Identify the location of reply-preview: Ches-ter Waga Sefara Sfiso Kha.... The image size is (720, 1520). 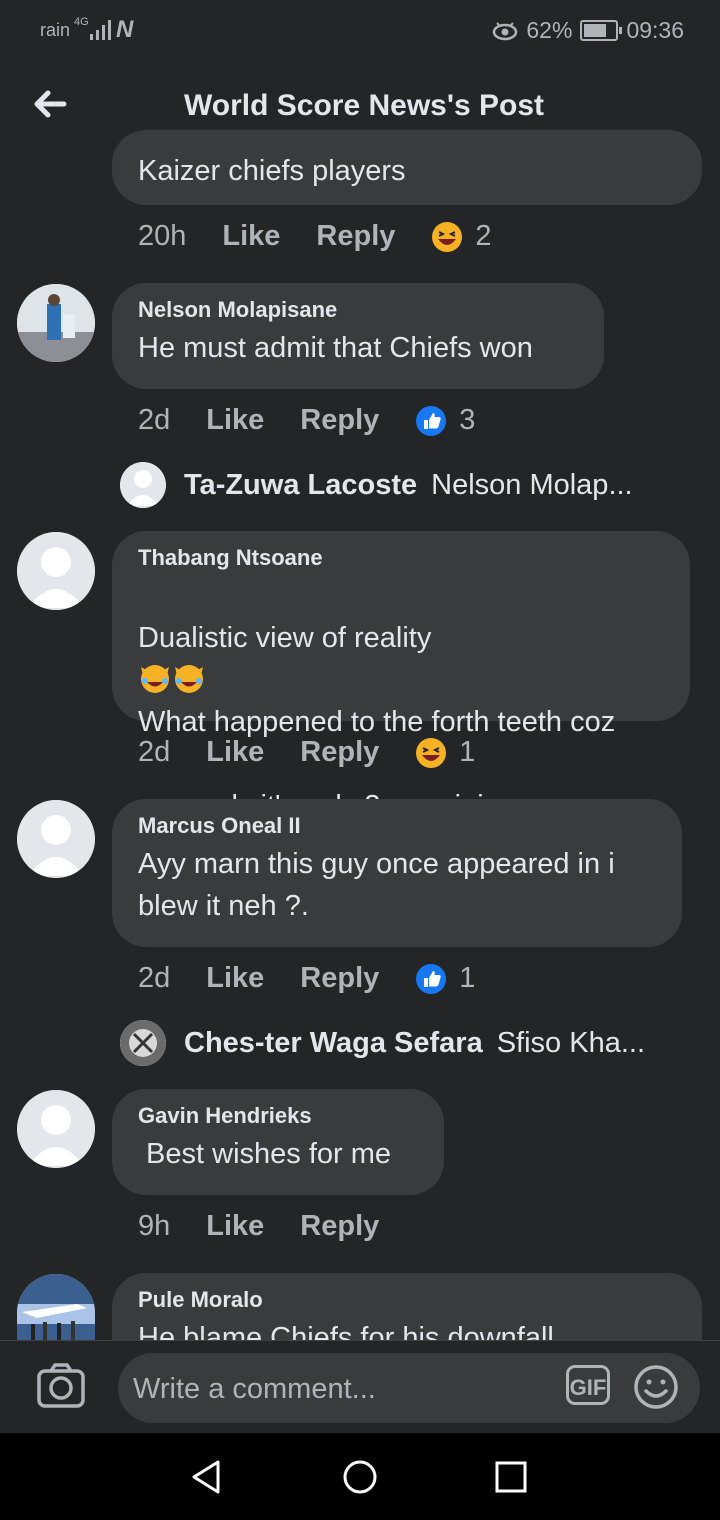
(382, 1043).